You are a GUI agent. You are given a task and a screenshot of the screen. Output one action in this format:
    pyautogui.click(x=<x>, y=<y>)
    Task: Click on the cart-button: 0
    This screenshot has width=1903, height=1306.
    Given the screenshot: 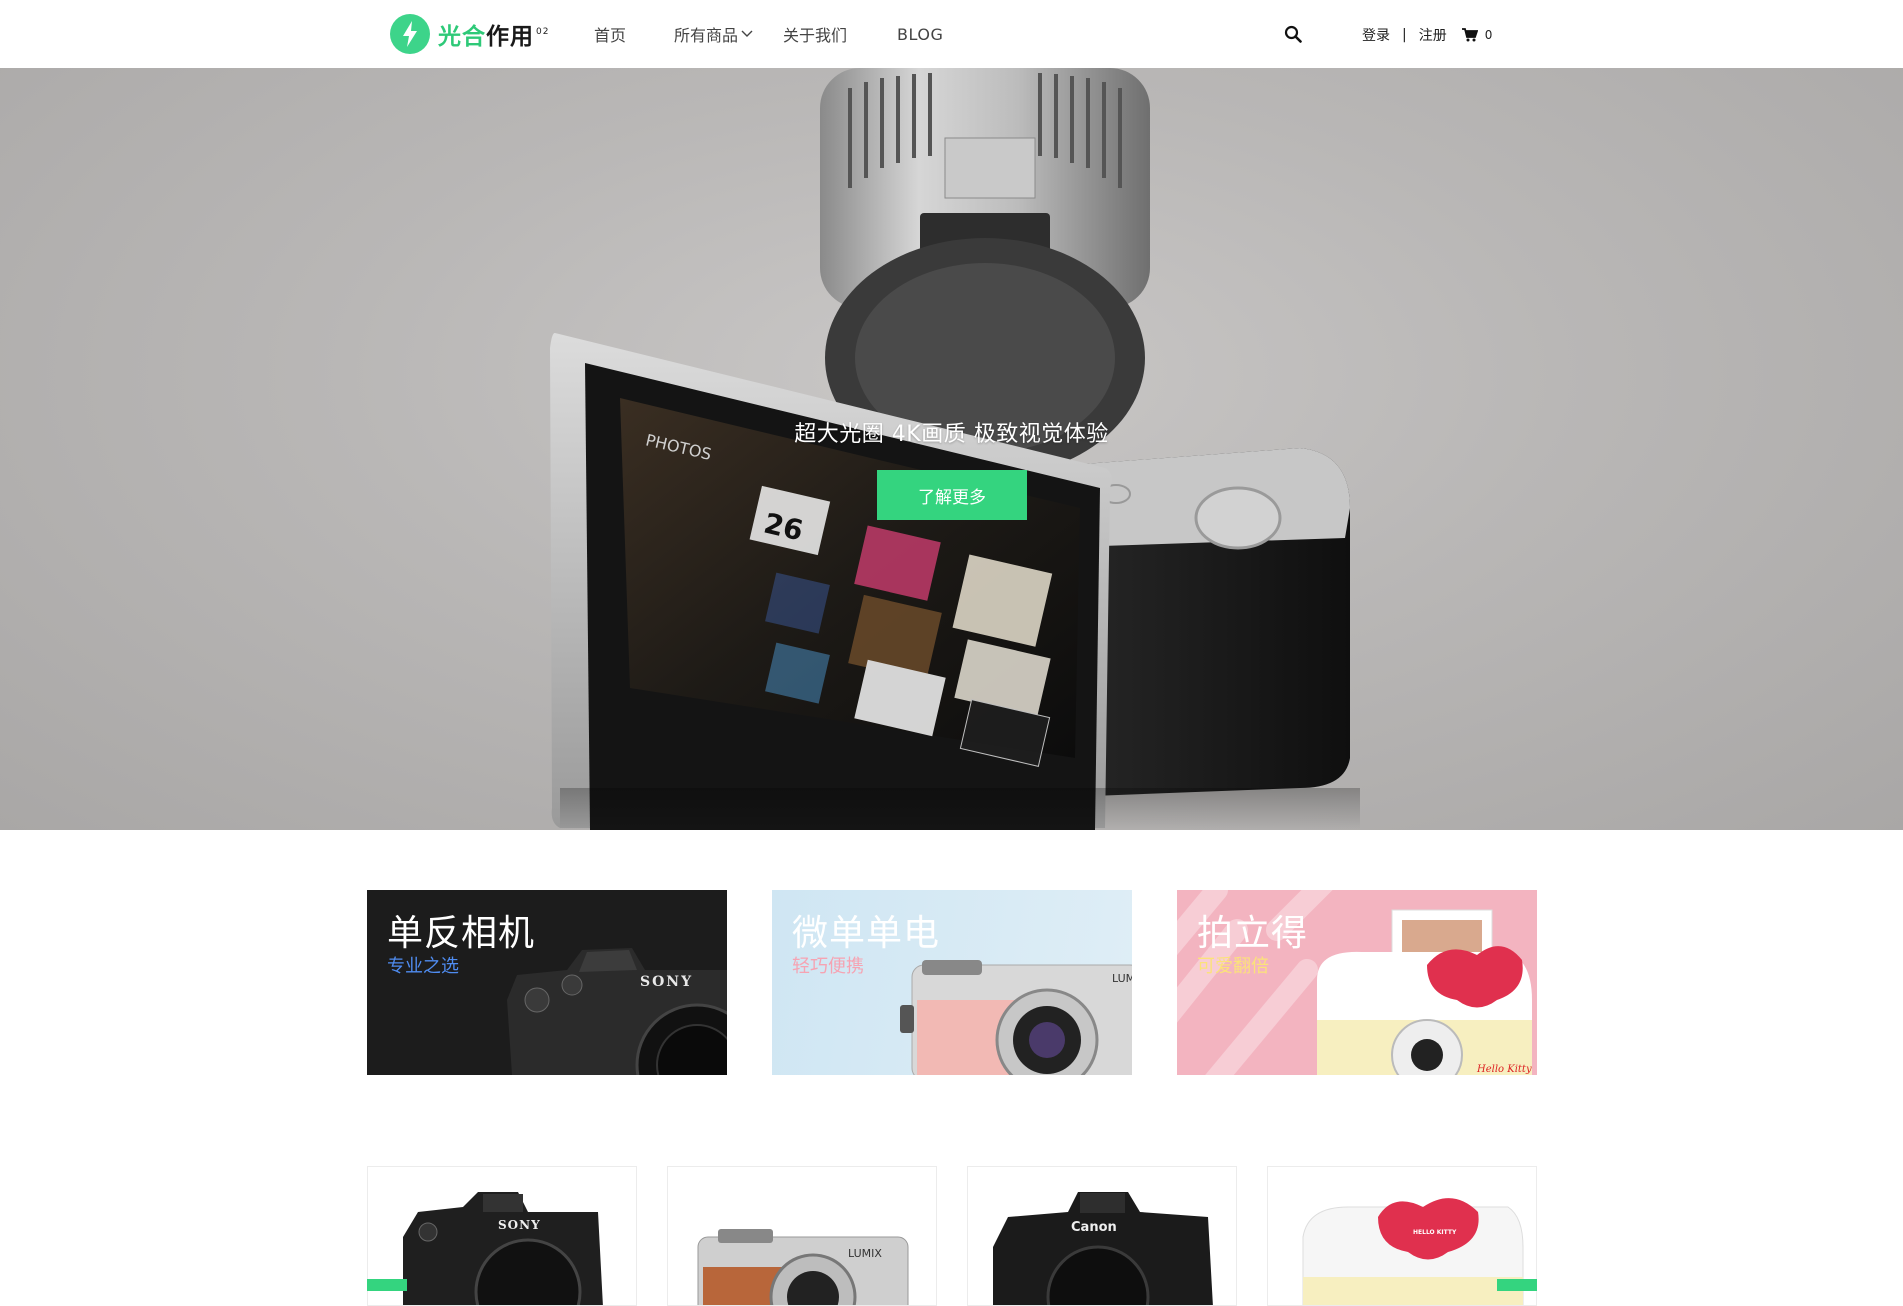 What is the action you would take?
    pyautogui.click(x=1477, y=35)
    